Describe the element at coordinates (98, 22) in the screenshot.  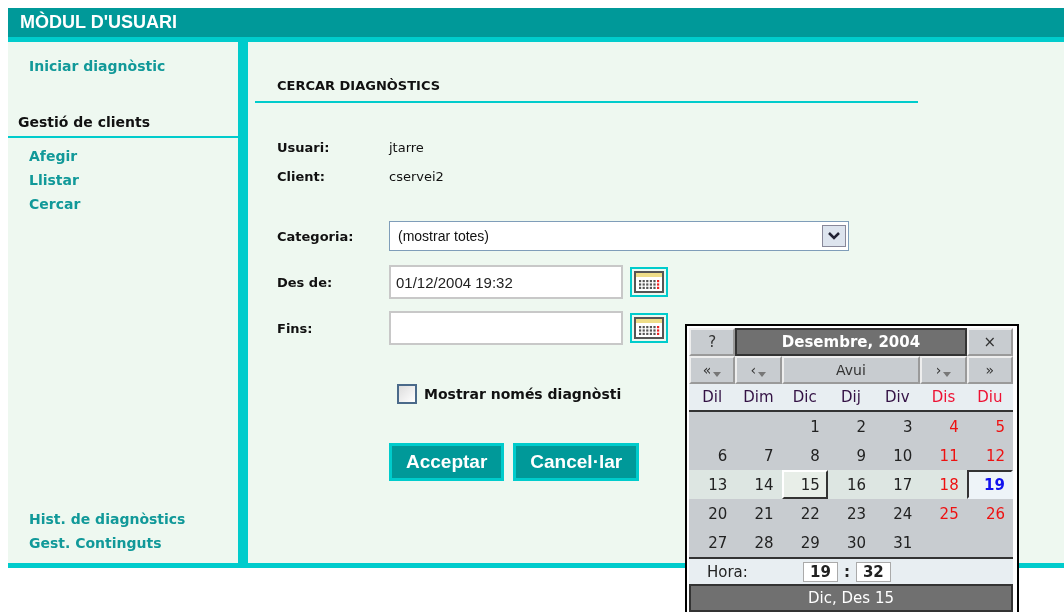
I see `module-title: MÒDUL D'USUARI` at that location.